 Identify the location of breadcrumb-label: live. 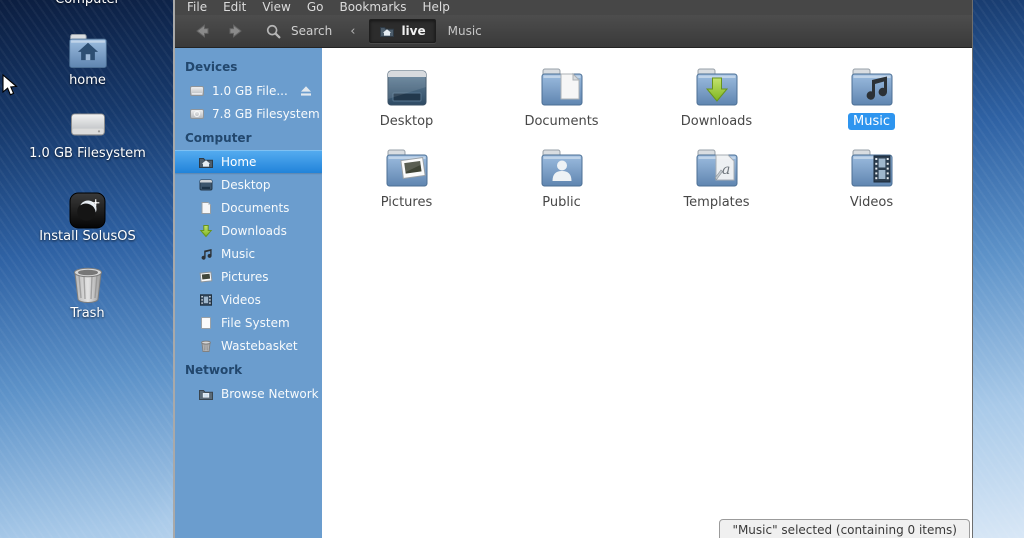
(413, 31).